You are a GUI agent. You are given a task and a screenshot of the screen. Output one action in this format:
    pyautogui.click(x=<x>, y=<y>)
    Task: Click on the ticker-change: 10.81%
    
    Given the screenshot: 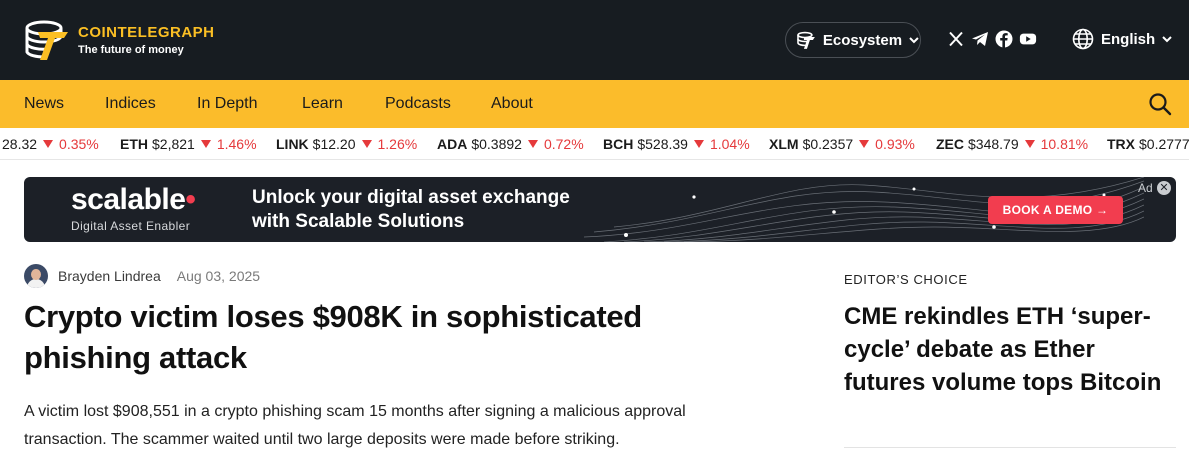 What is the action you would take?
    pyautogui.click(x=1056, y=144)
    